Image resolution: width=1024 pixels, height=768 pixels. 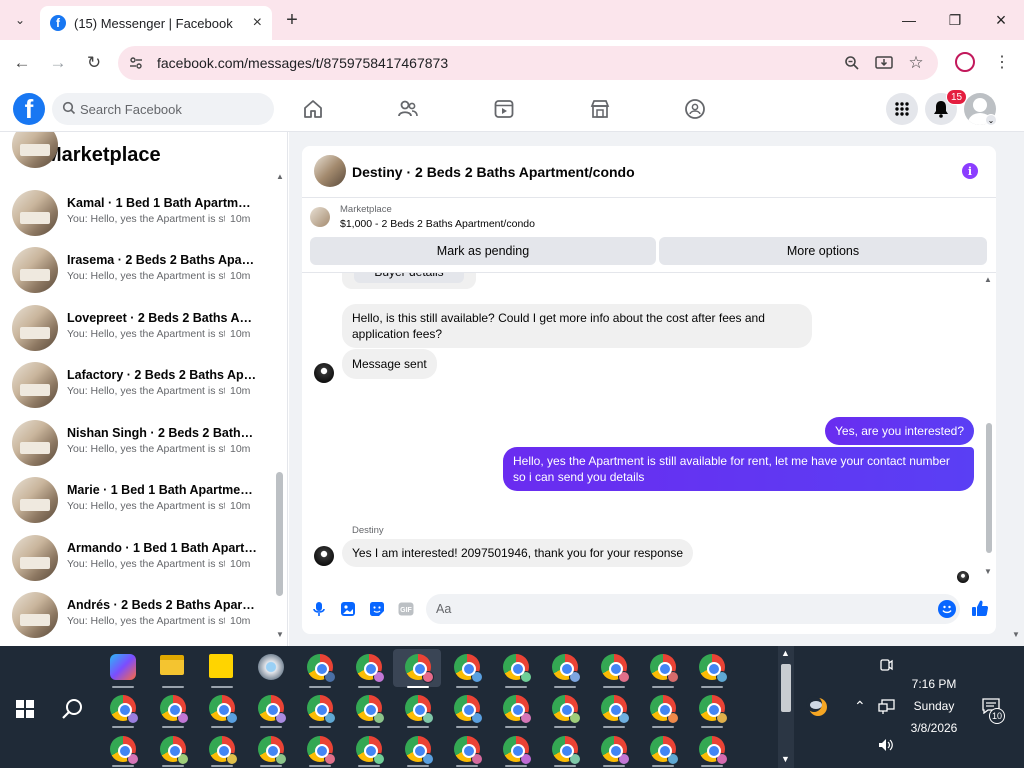 I want to click on close-window-icon: ×, so click(x=1001, y=20).